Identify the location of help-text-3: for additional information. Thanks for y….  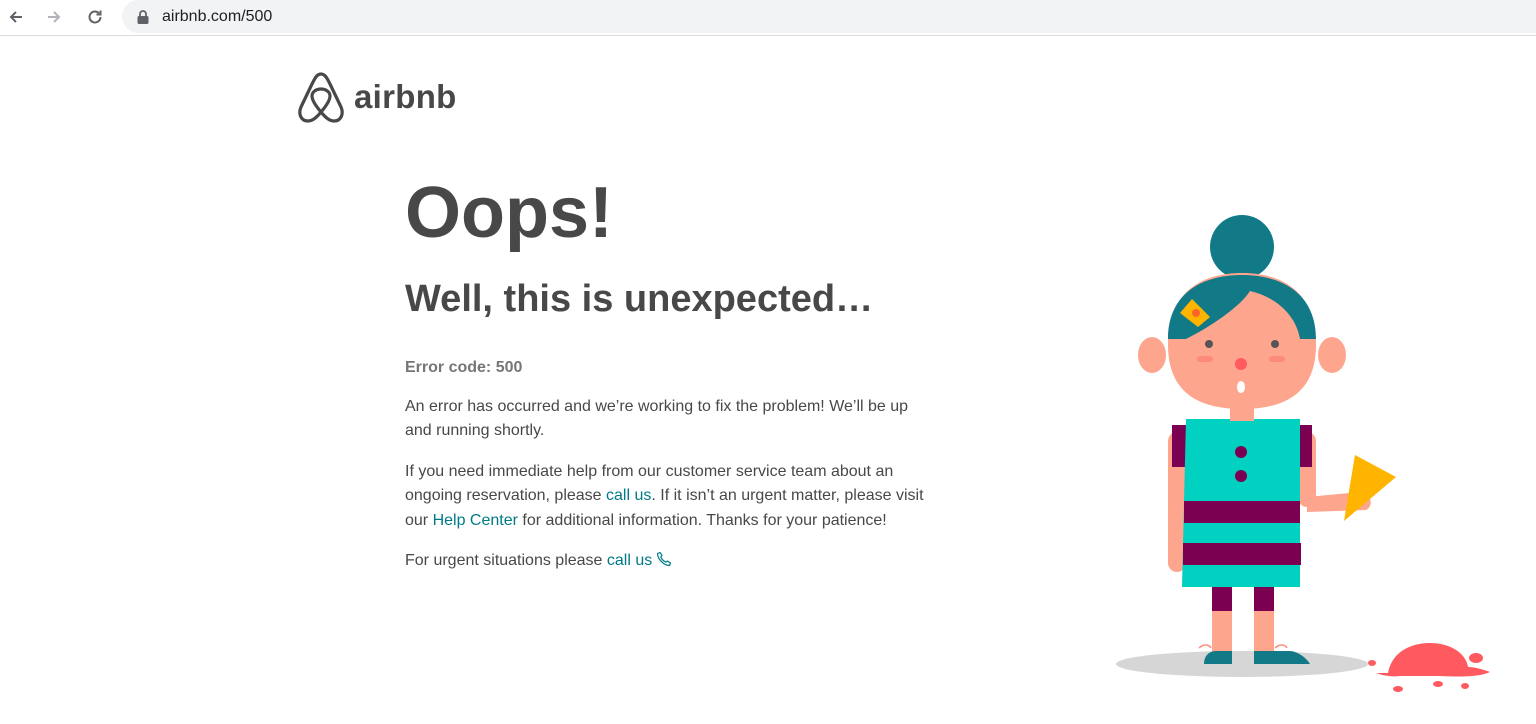
(702, 520).